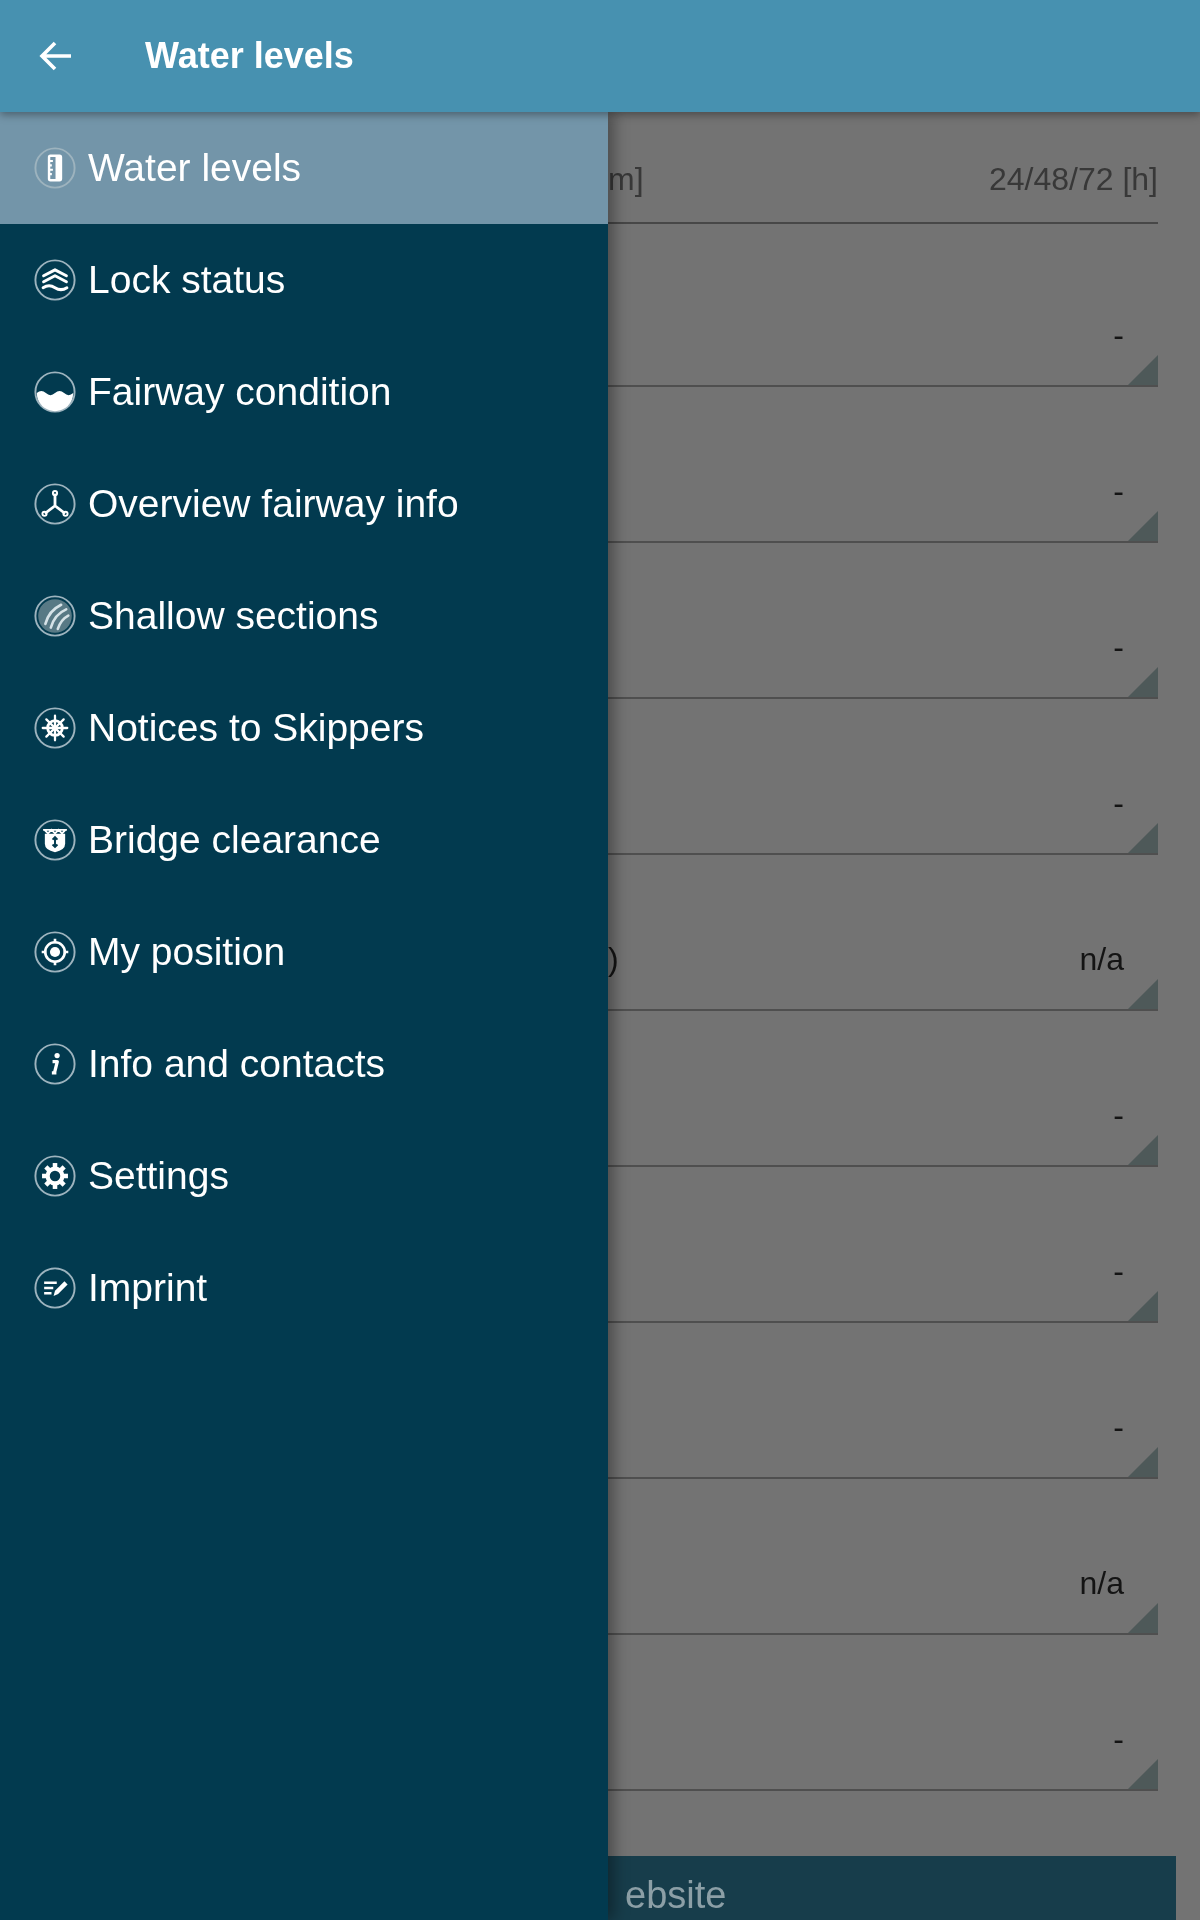 The image size is (1200, 1920). What do you see at coordinates (892, 1888) in the screenshot?
I see `website-button: ebsite` at bounding box center [892, 1888].